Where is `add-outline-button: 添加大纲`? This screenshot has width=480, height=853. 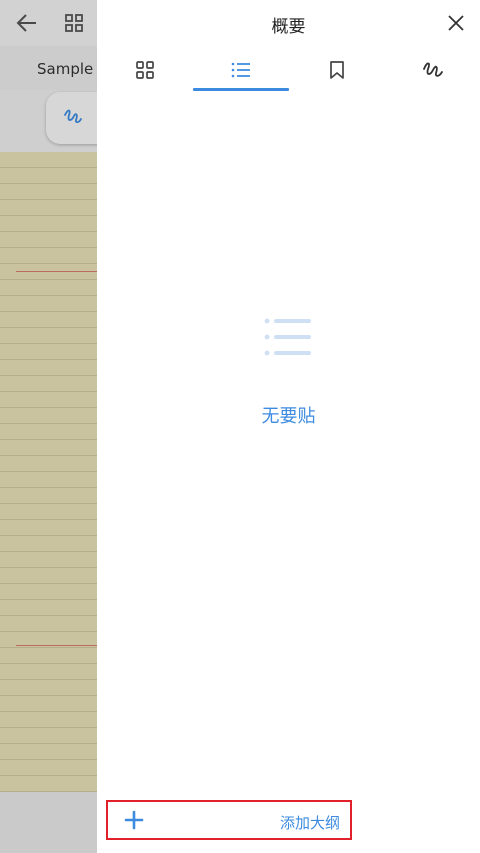
add-outline-button: 添加大纲 is located at coordinates (229, 820).